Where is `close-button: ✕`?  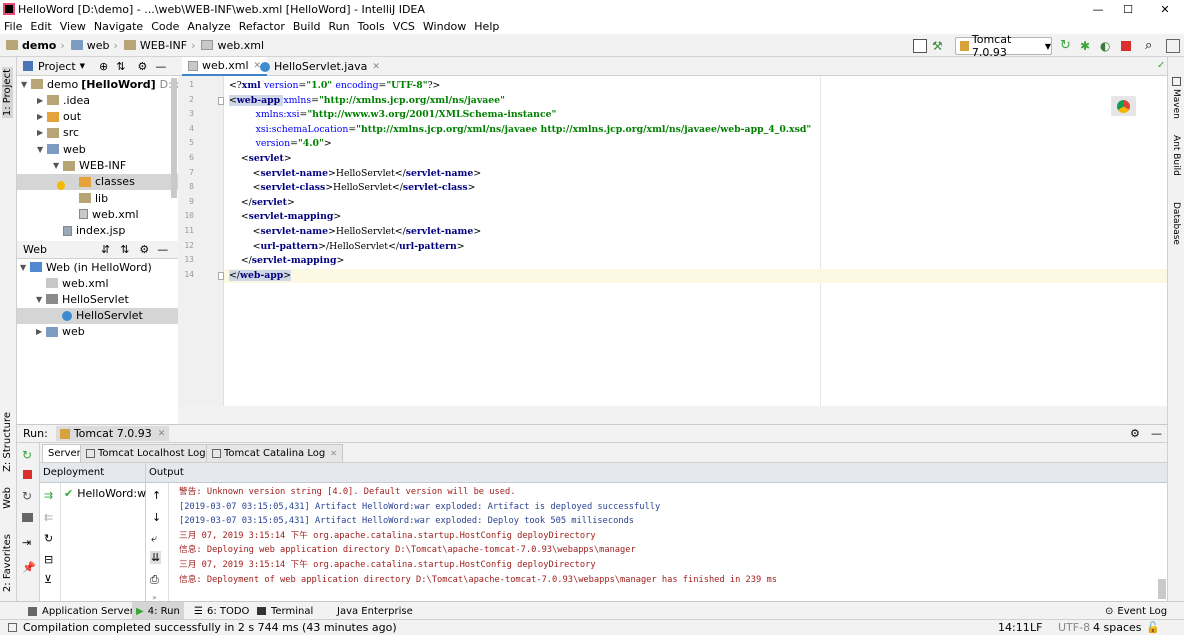
close-button: ✕ is located at coordinates (1165, 9).